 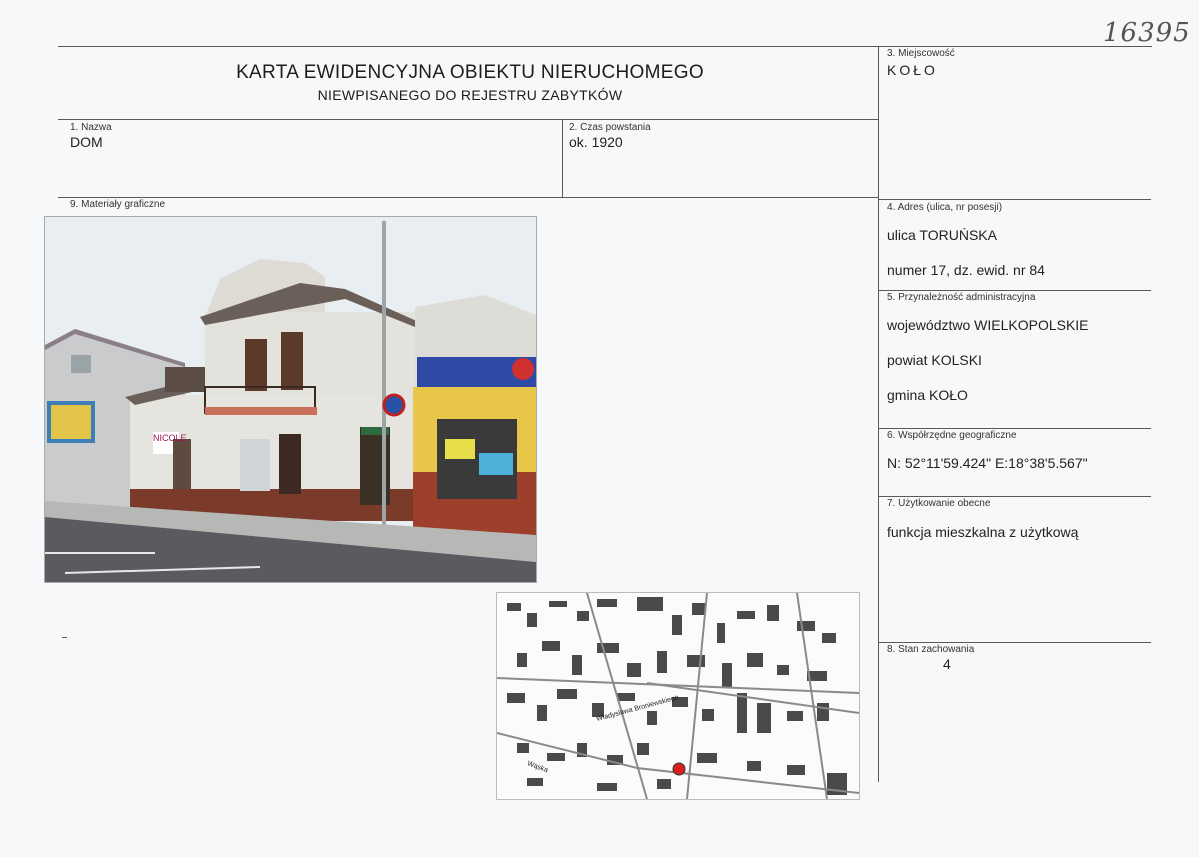 I want to click on nazwa-czas-divider, so click(x=562, y=158).